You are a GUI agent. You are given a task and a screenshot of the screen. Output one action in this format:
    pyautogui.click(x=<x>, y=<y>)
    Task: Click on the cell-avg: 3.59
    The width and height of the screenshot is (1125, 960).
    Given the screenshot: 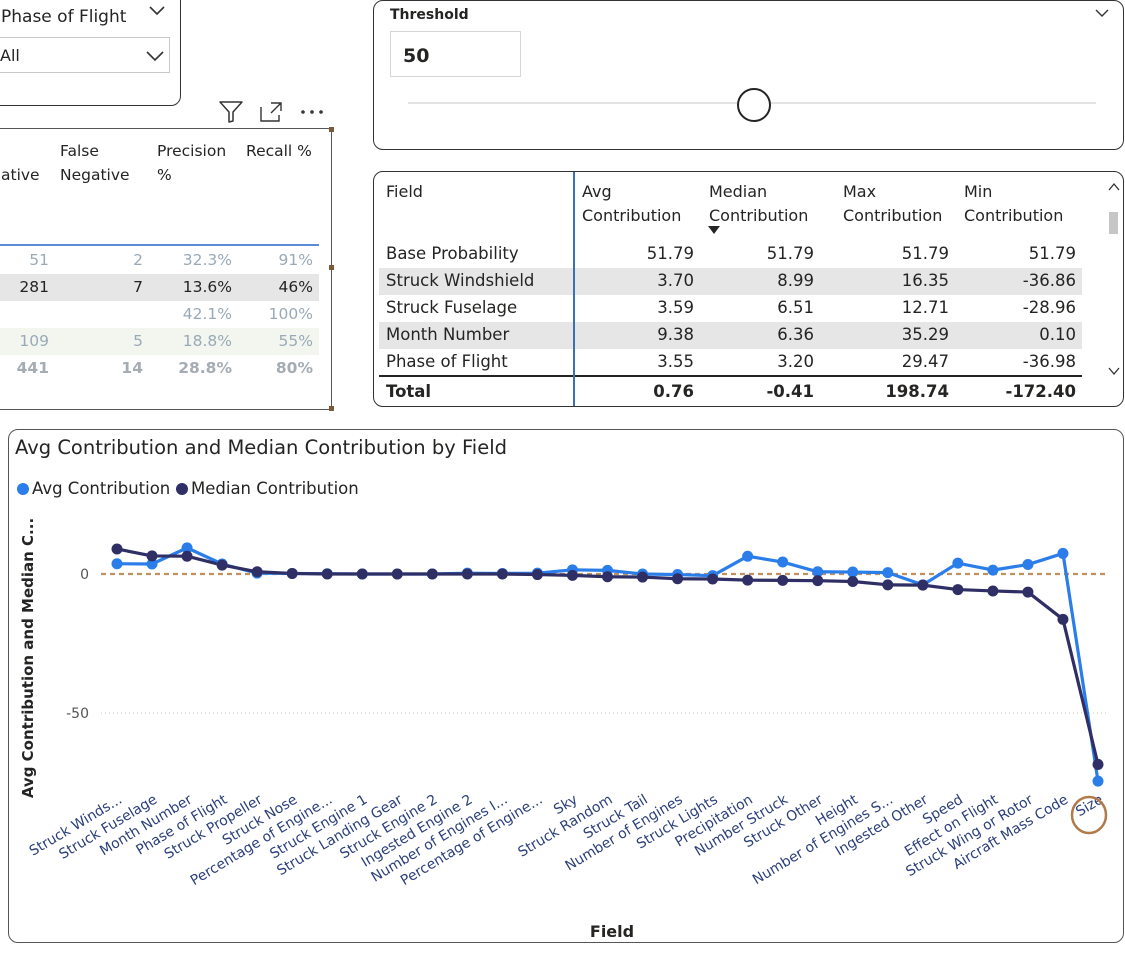 What is the action you would take?
    pyautogui.click(x=675, y=307)
    